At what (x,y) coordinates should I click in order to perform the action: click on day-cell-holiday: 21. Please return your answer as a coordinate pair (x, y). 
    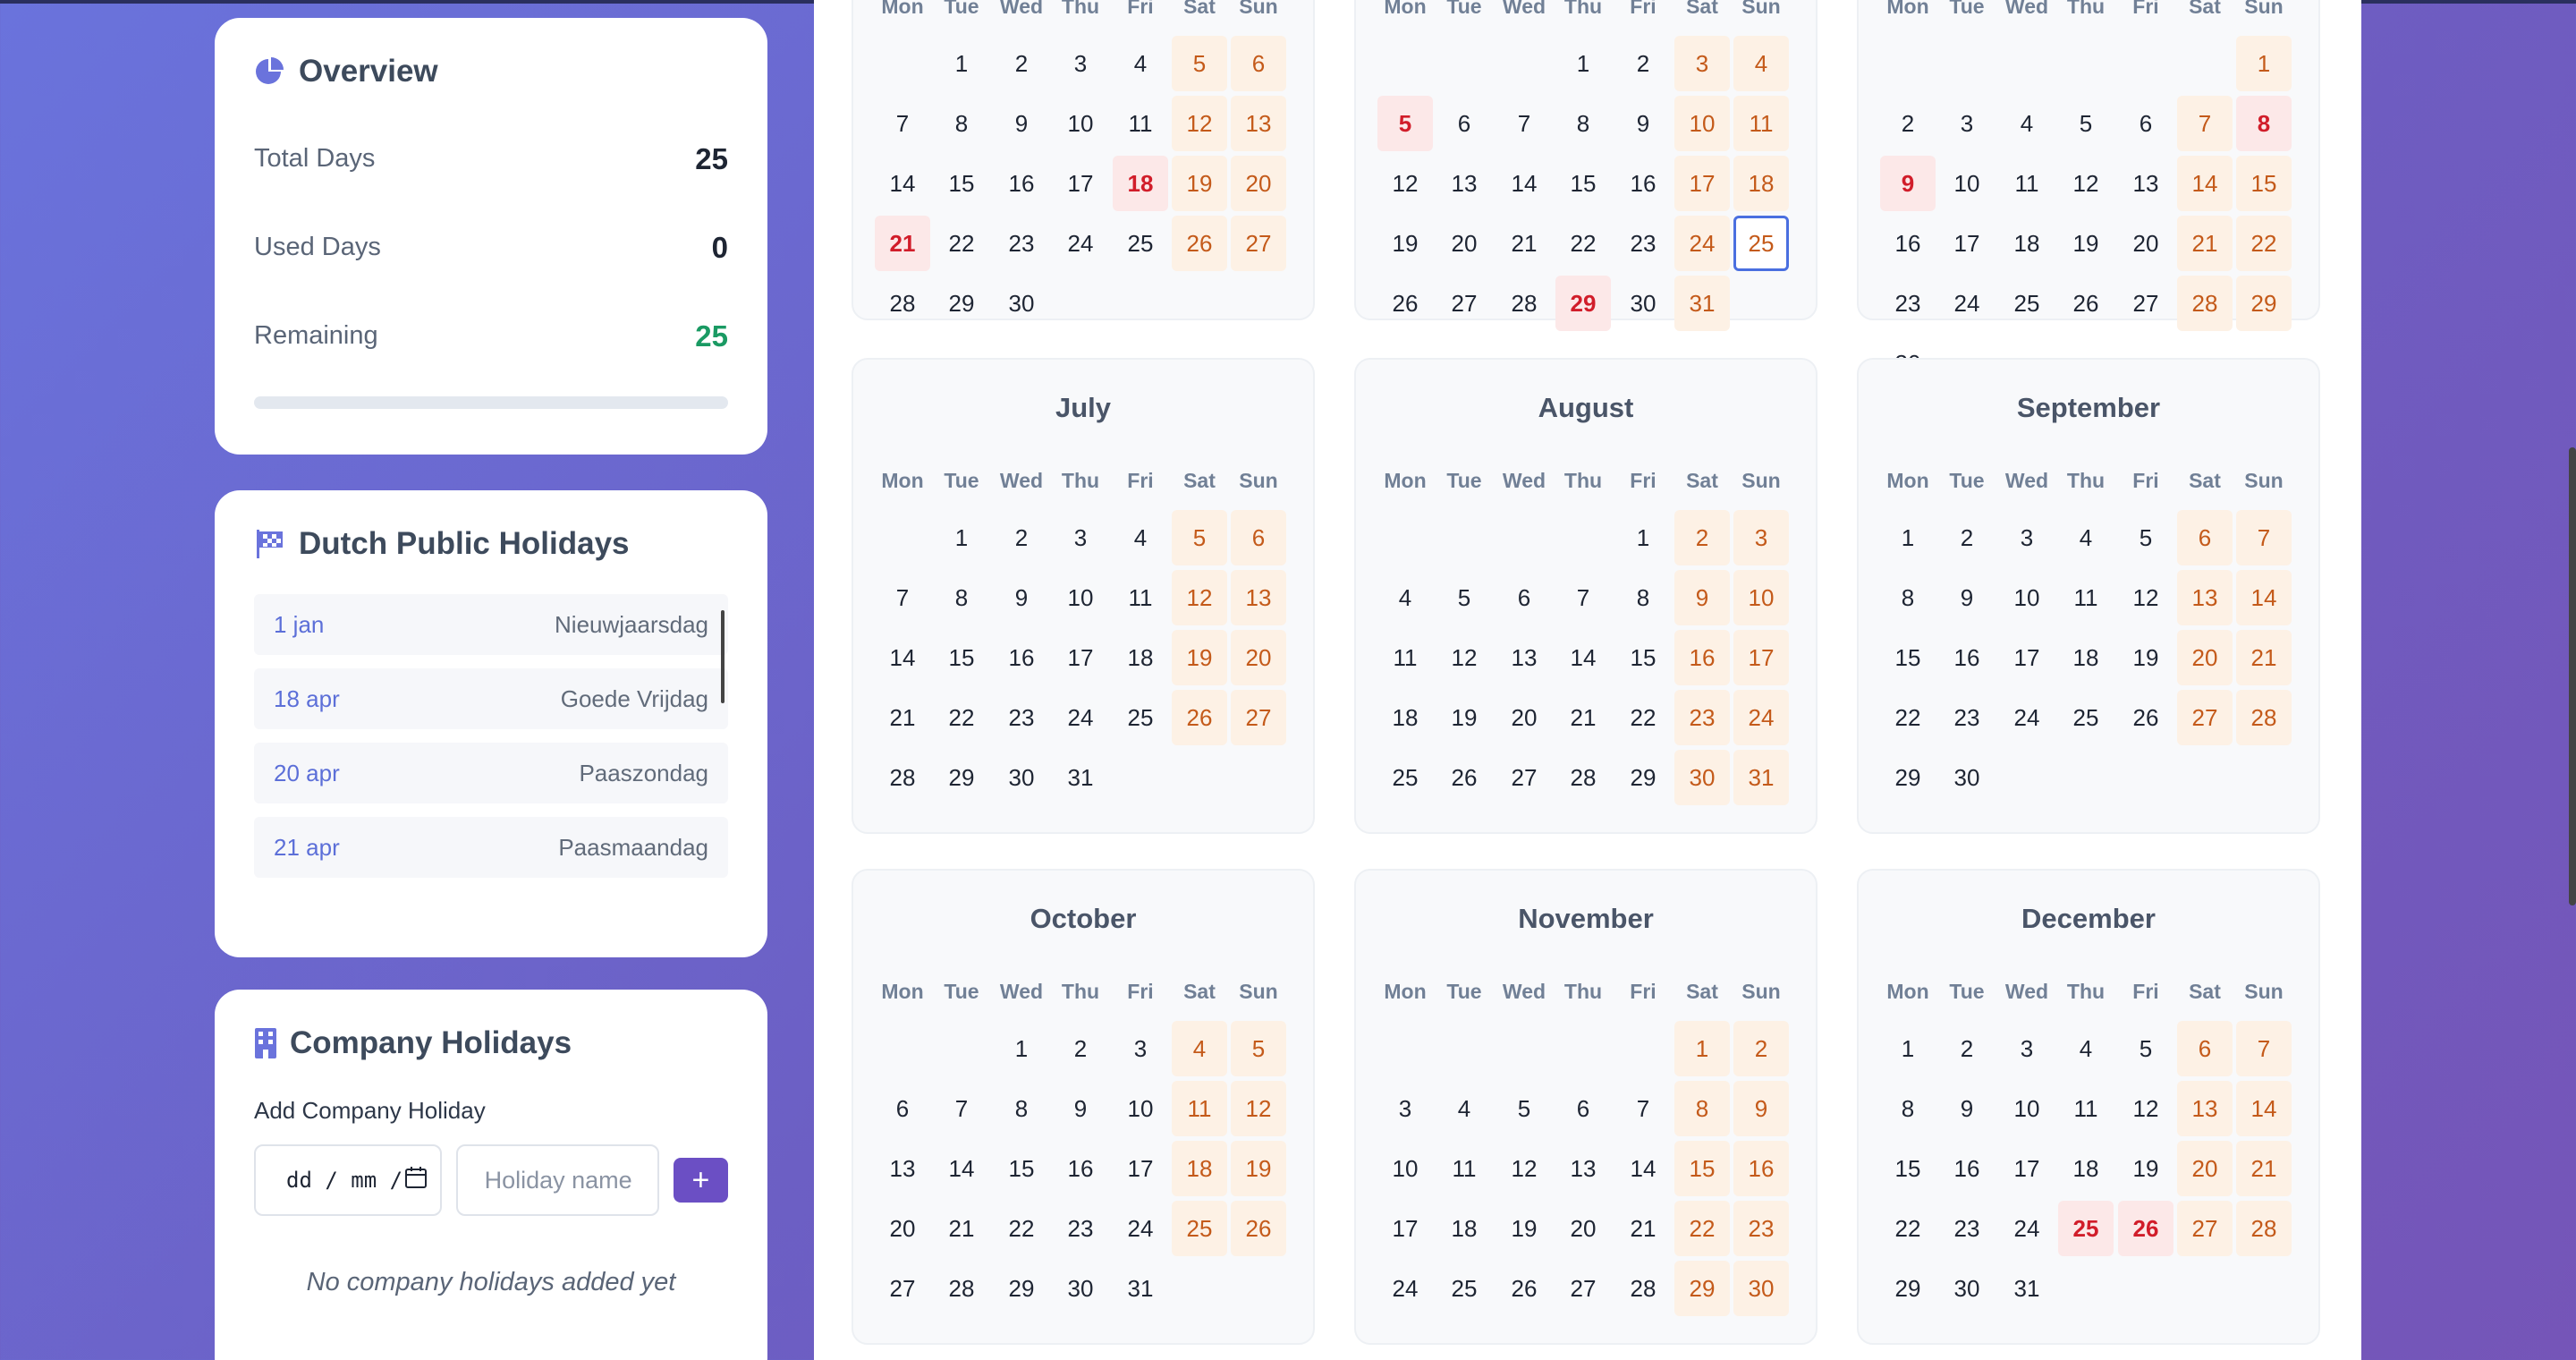
    Looking at the image, I should click on (902, 243).